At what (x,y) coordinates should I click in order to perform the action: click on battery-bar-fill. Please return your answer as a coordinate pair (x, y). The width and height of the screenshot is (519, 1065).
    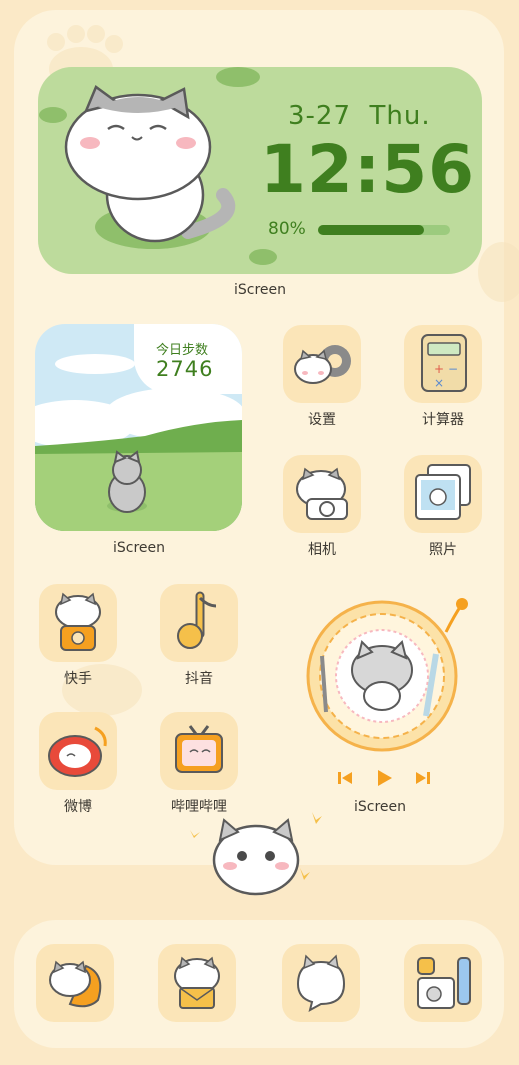
    Looking at the image, I should click on (371, 230).